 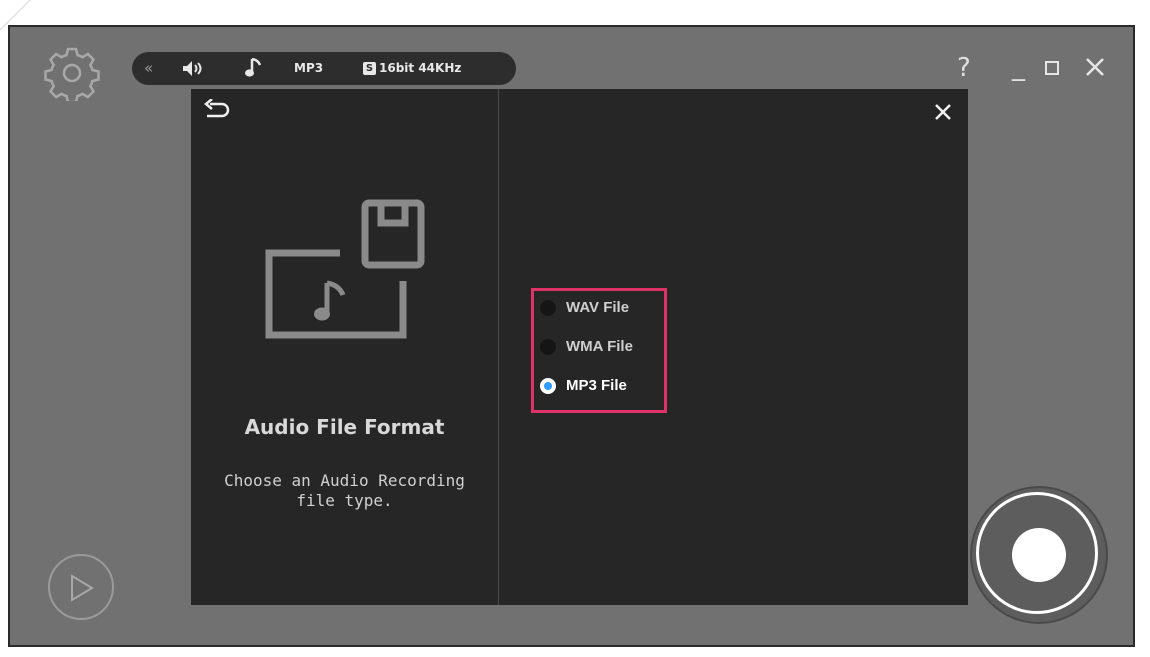 What do you see at coordinates (548, 308) in the screenshot?
I see `radio-wav` at bounding box center [548, 308].